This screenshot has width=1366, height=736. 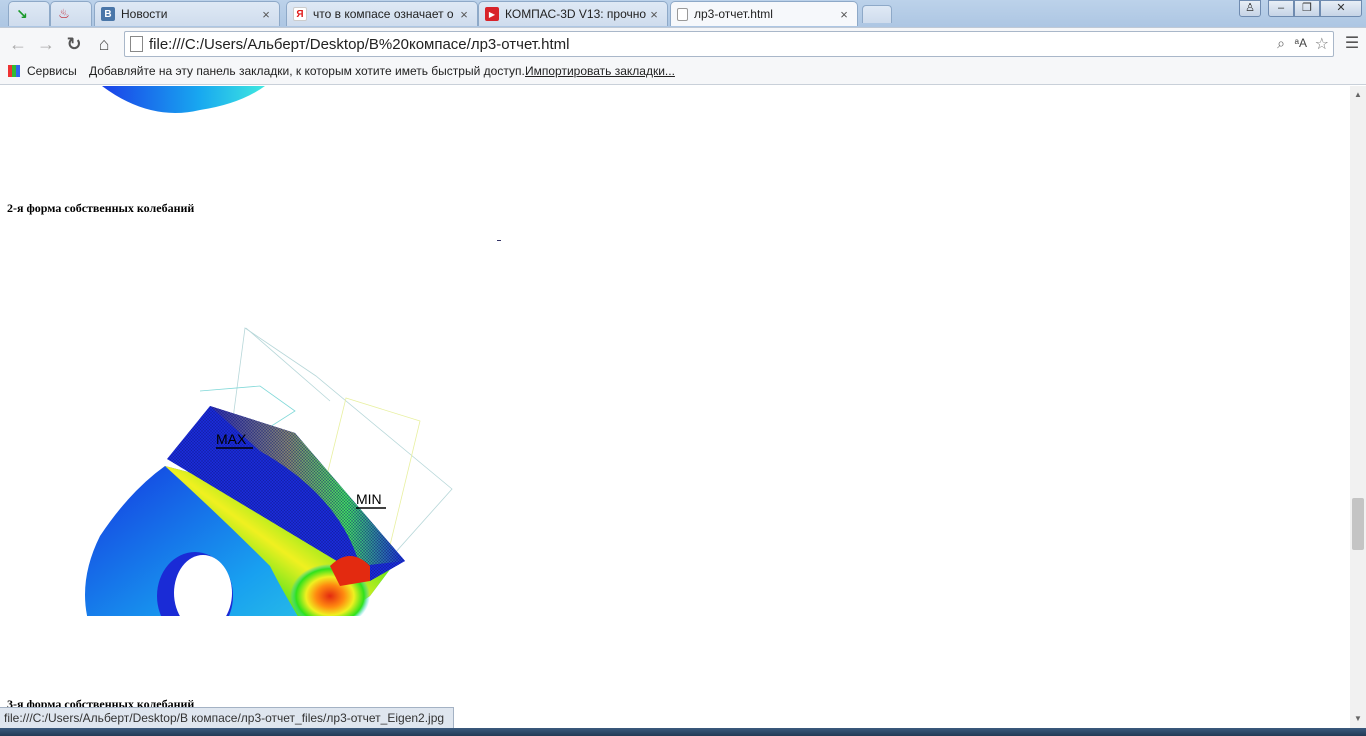 I want to click on star-icon: ☆, so click(x=1322, y=44).